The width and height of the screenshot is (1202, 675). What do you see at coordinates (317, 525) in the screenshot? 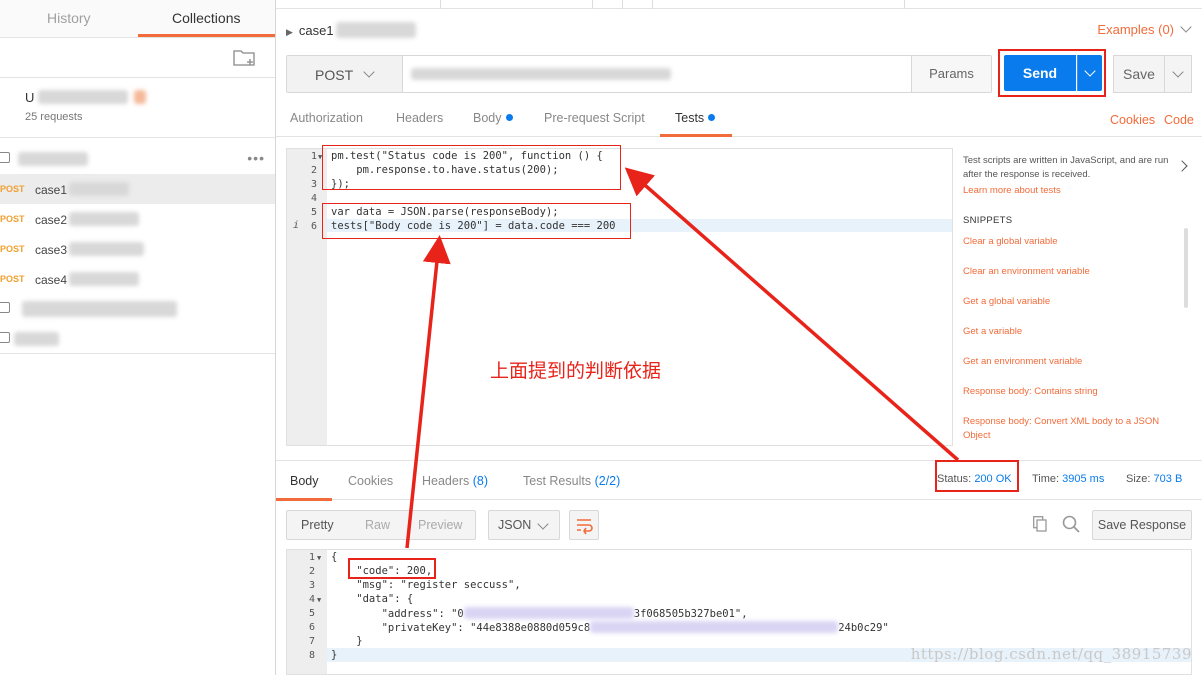
I see `view-pretty-button: Pretty` at bounding box center [317, 525].